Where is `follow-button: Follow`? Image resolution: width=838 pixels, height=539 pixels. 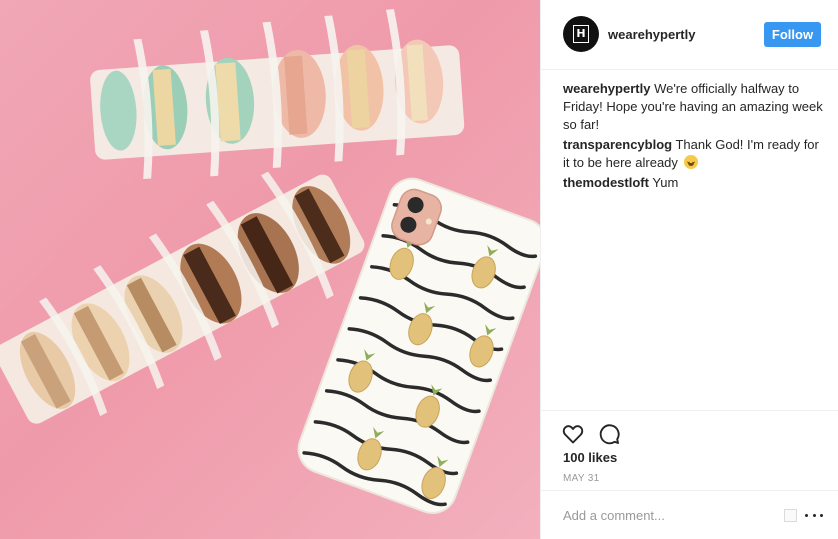 follow-button: Follow is located at coordinates (792, 34).